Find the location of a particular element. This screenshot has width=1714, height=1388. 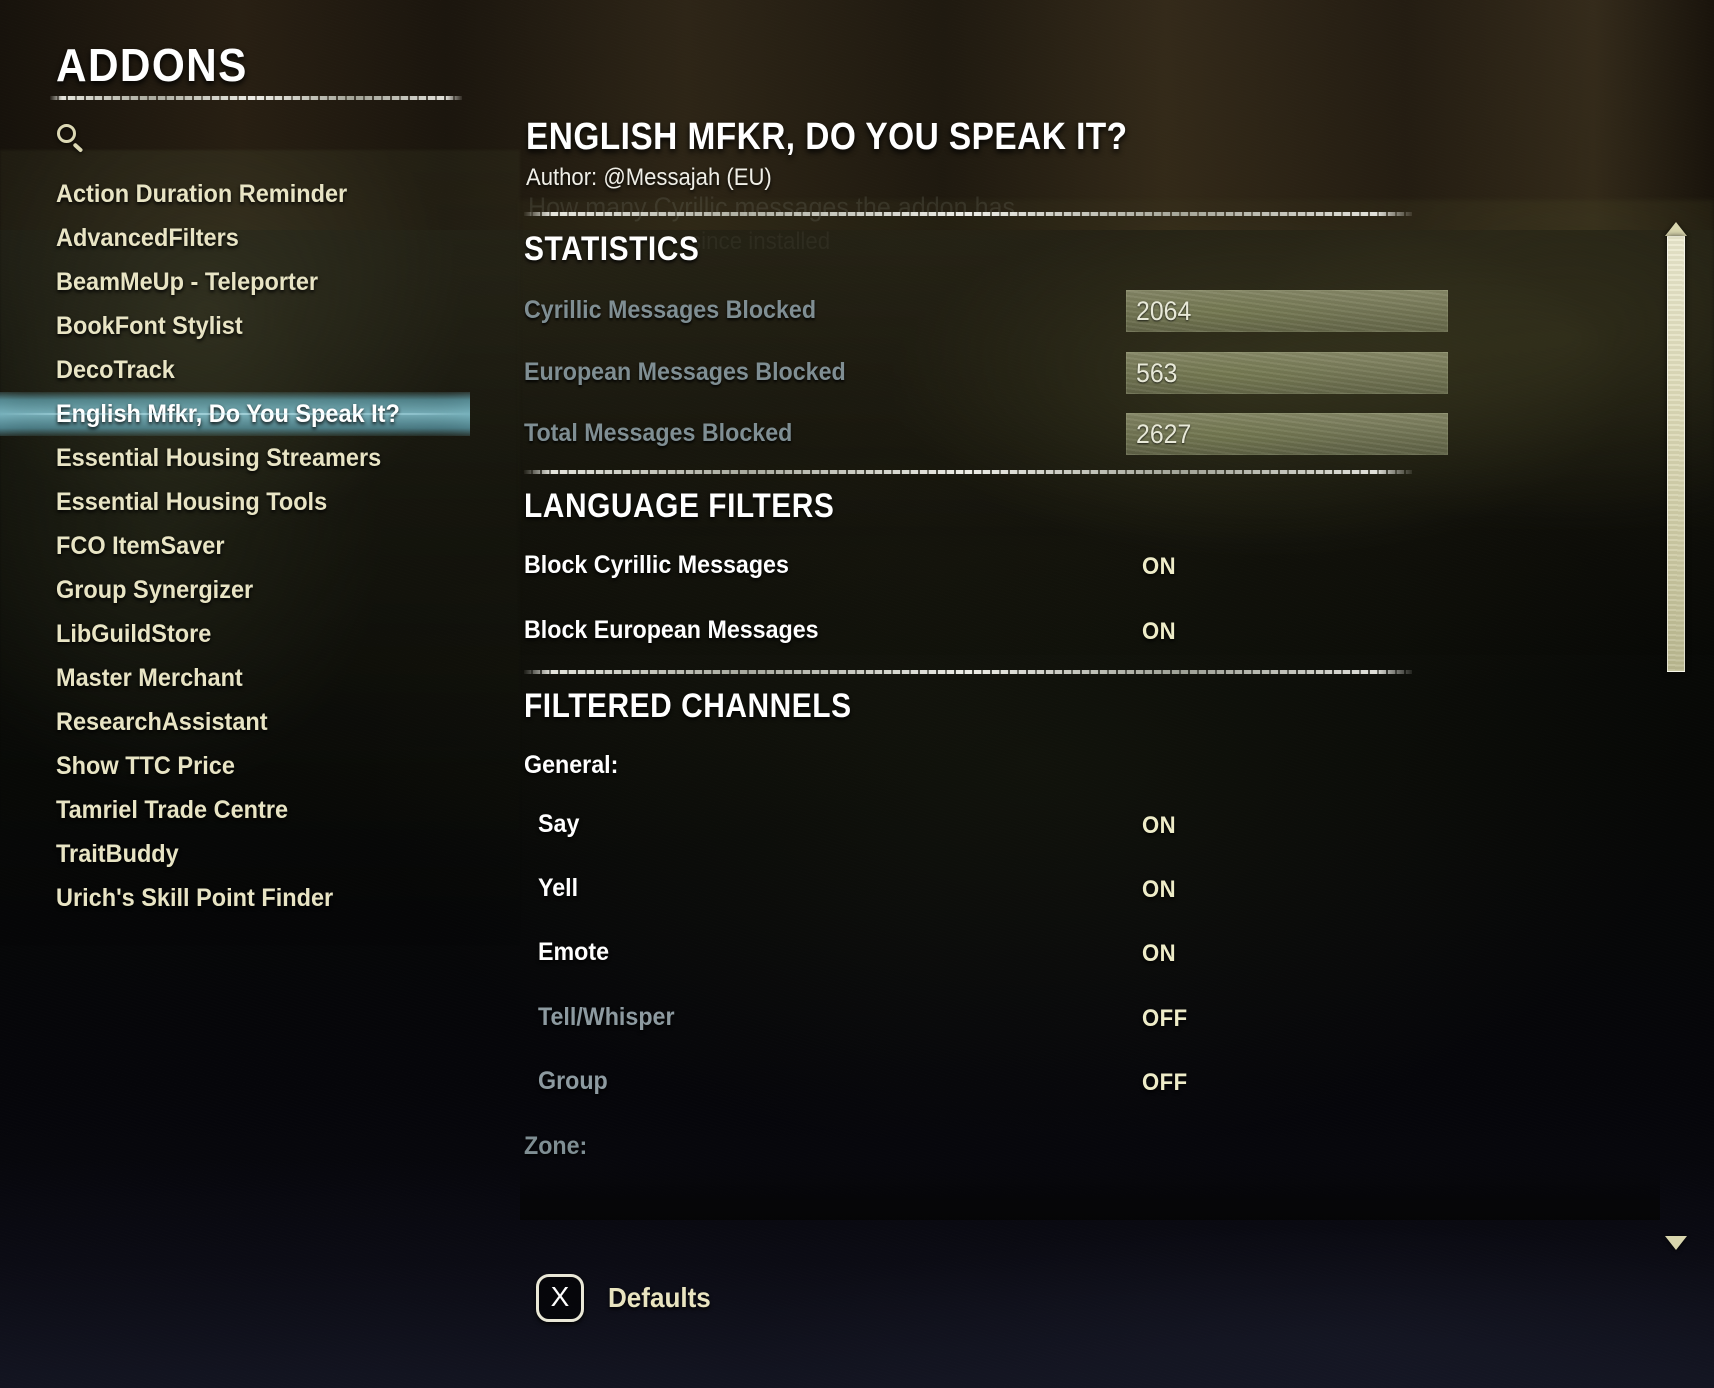

sidebar-item: FCO ItemSaver is located at coordinates (235, 546).